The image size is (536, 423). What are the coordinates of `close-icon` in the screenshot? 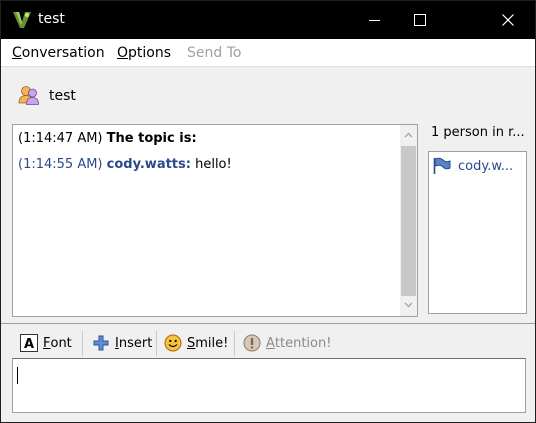 It's located at (508, 20).